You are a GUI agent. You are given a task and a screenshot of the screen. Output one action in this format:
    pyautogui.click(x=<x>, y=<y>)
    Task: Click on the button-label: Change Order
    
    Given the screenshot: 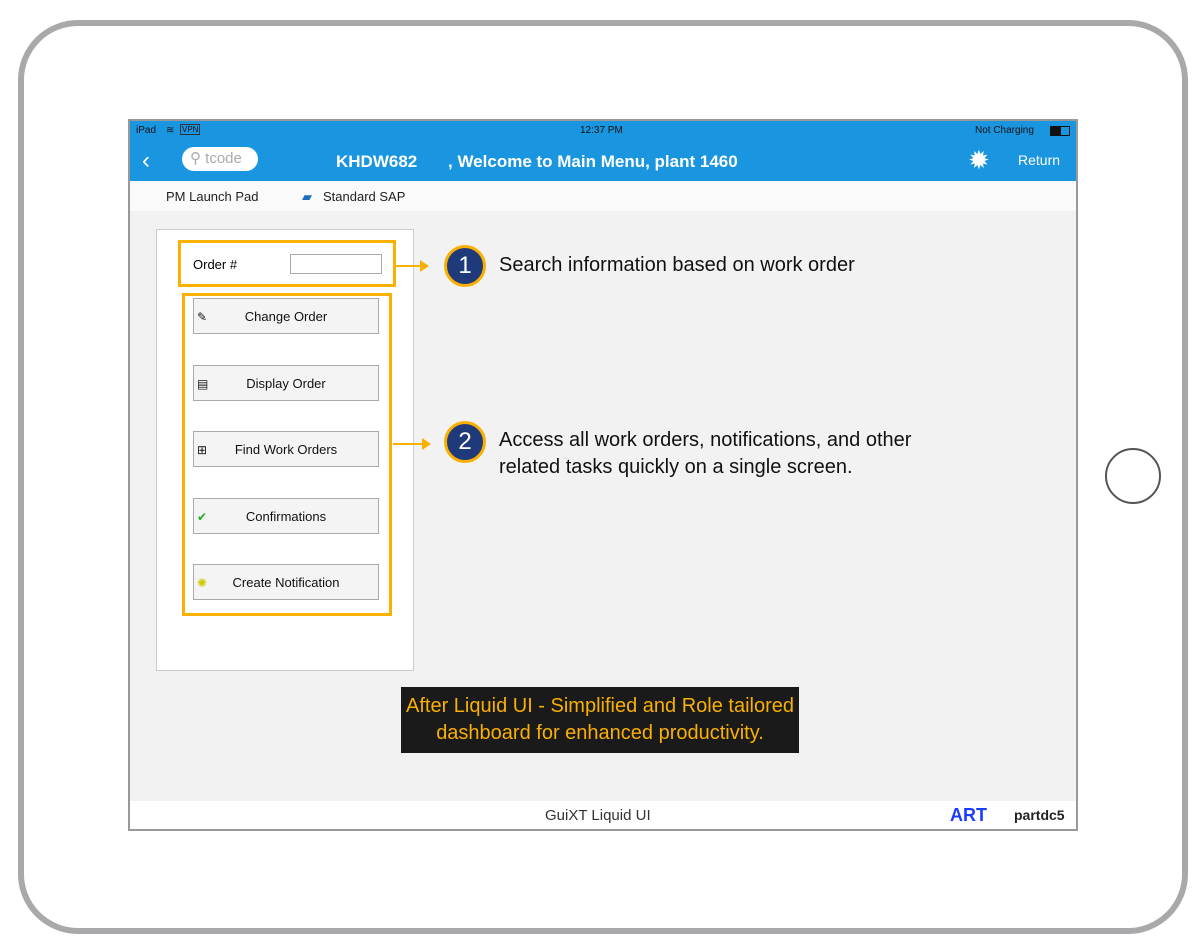 What is the action you would take?
    pyautogui.click(x=286, y=316)
    